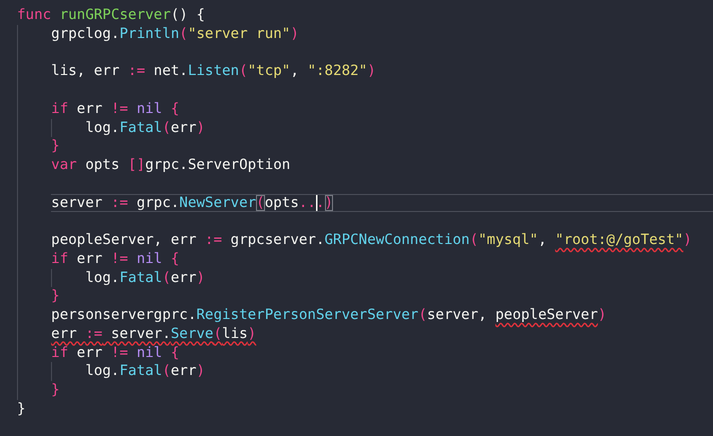 The image size is (713, 436). What do you see at coordinates (371, 240) in the screenshot?
I see `code-line: peopleServer, err := grpcserver.GRPCNewConnection("mysql", "root:@/goTest")` at bounding box center [371, 240].